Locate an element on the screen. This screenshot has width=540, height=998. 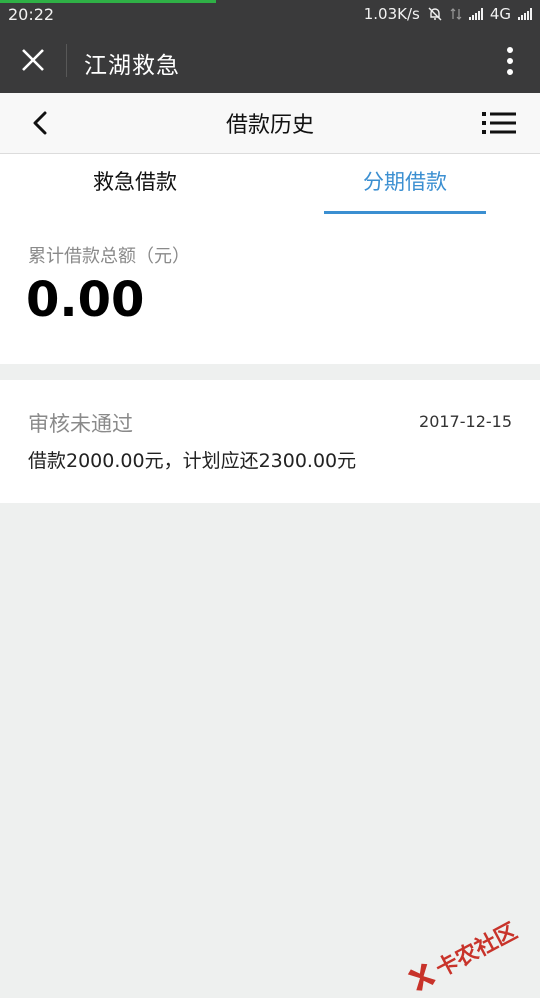
loan-type-tabs: 救急借款 分期借款 is located at coordinates (270, 184).